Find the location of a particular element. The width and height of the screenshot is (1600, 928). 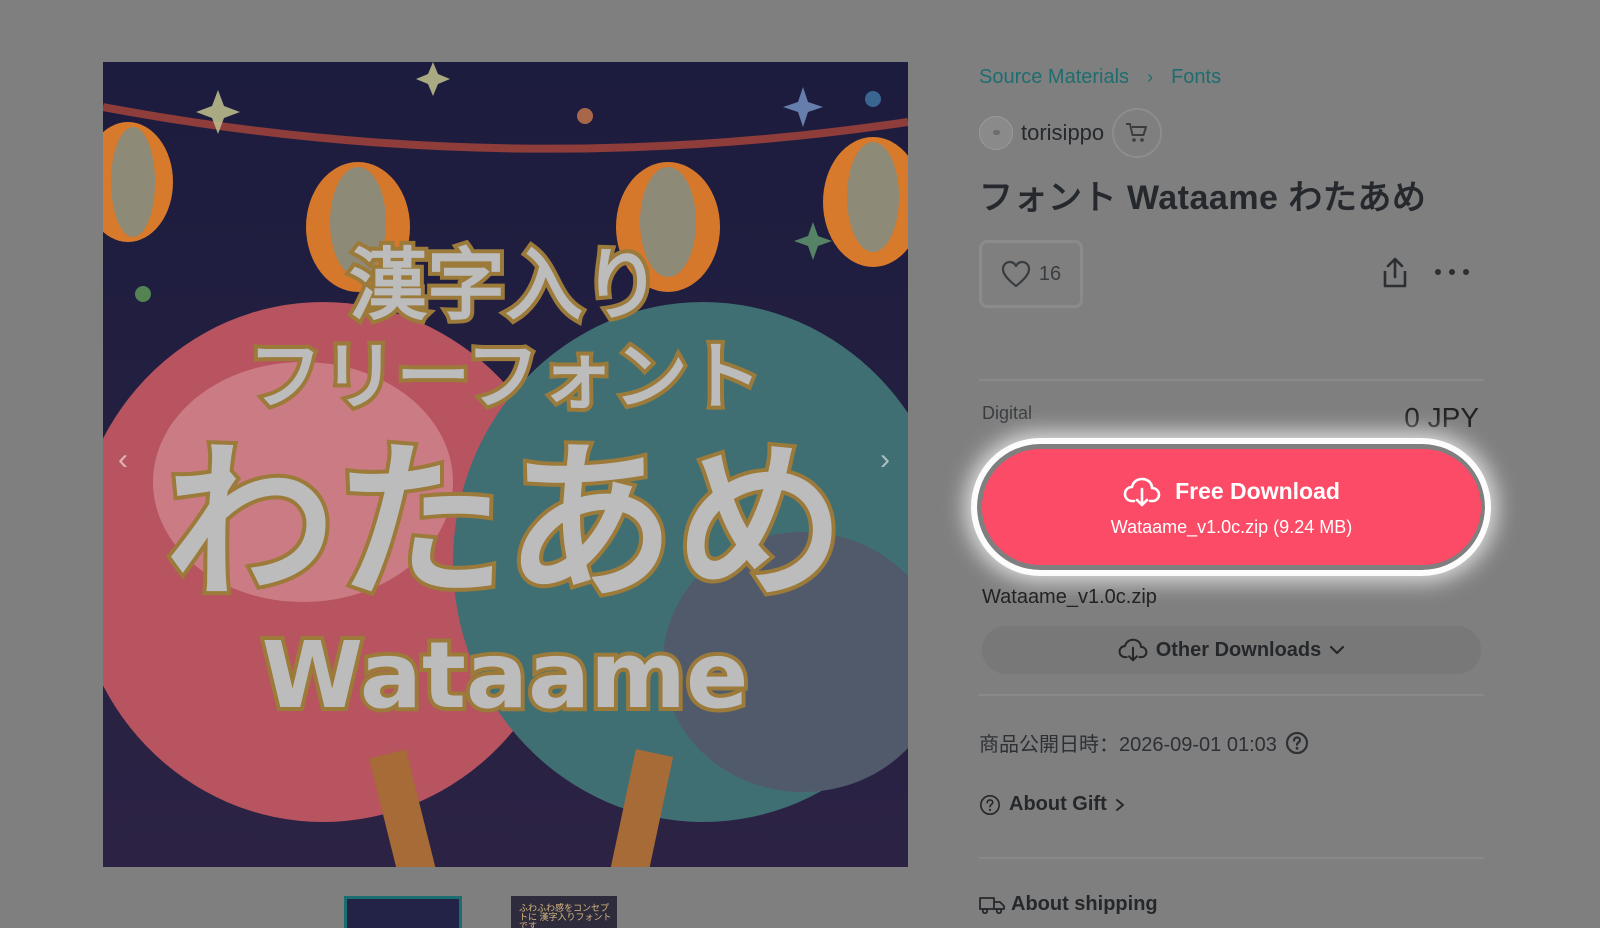

shop-row: torisippo is located at coordinates (1071, 133).